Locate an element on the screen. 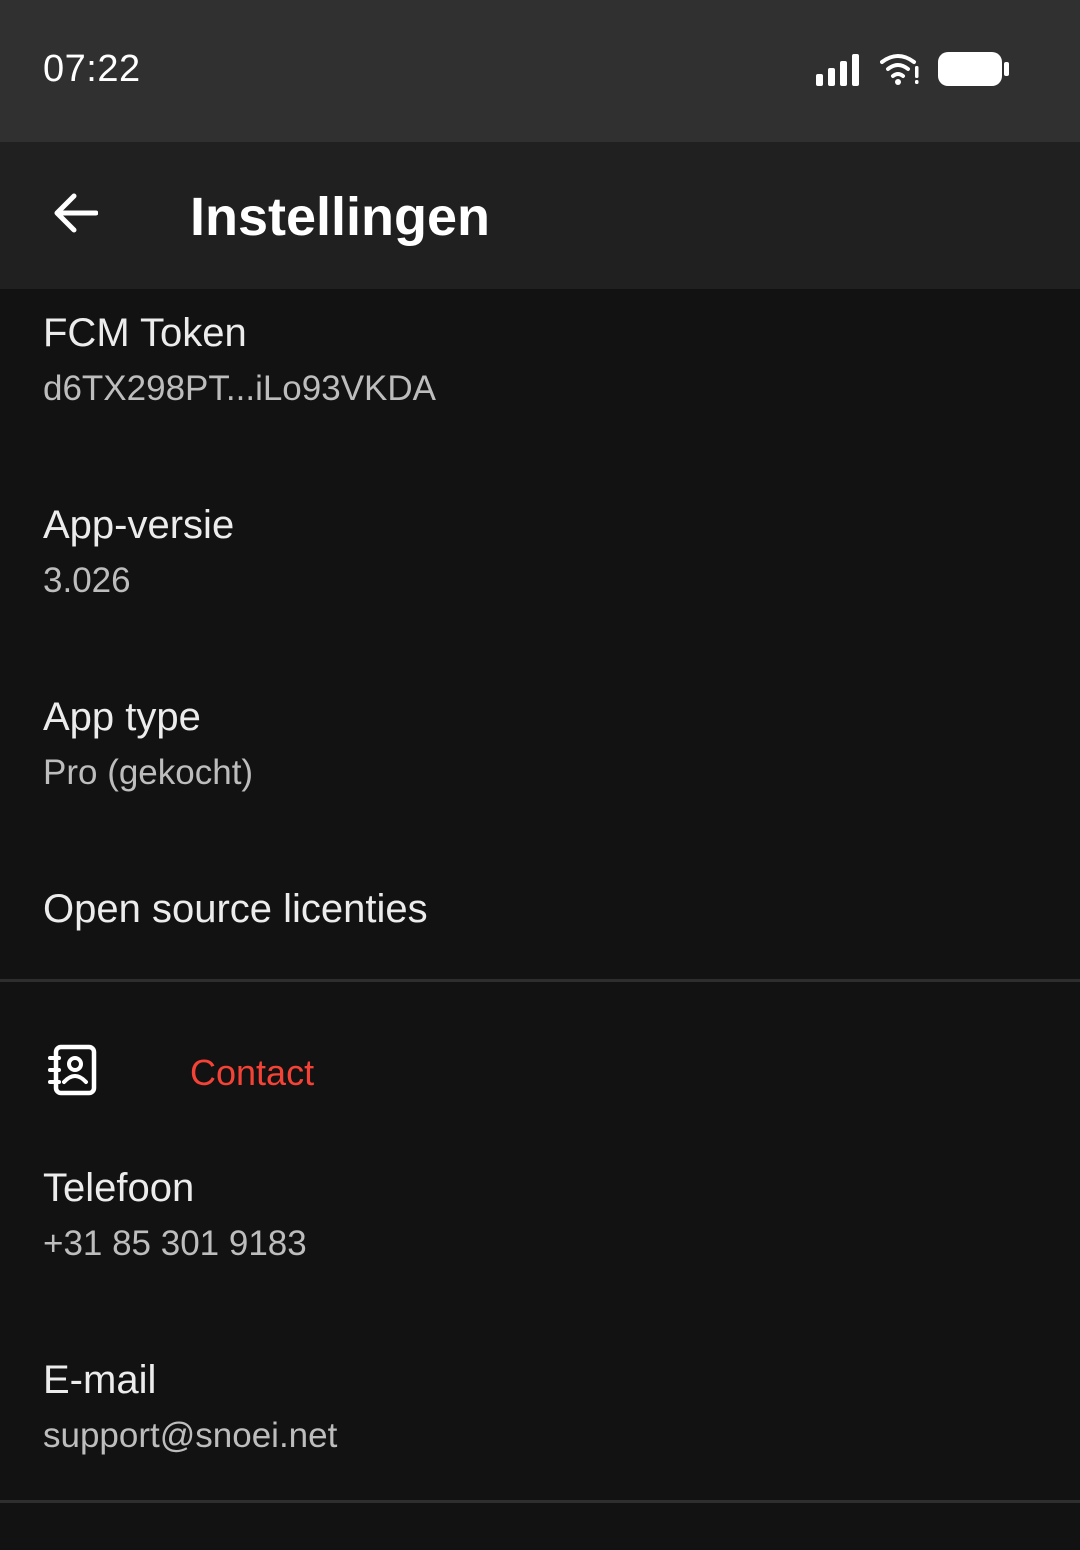  arrow-left-icon is located at coordinates (75, 215).